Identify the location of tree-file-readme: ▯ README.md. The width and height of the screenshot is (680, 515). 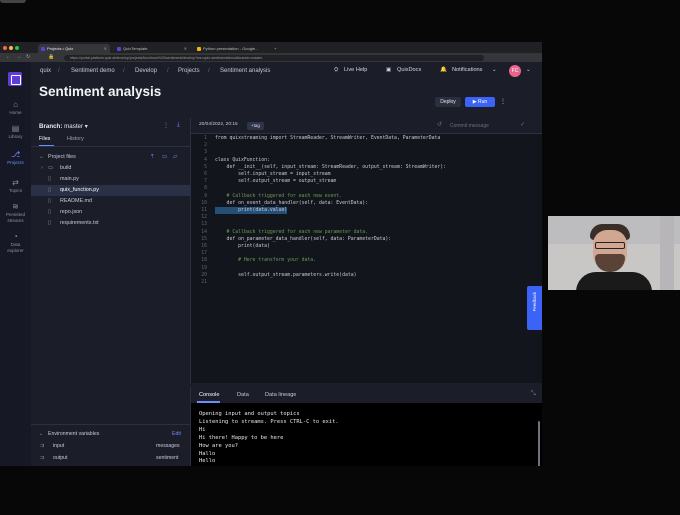
(110, 201).